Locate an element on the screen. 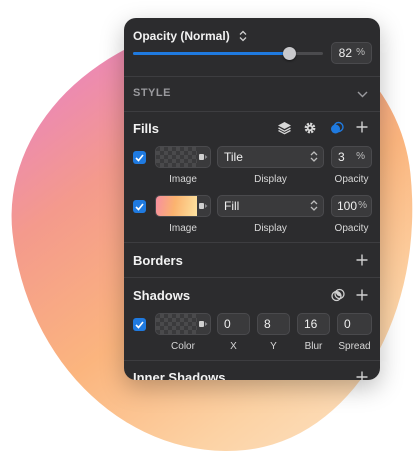 The image size is (415, 472). fill-display-value: Tile is located at coordinates (233, 157).